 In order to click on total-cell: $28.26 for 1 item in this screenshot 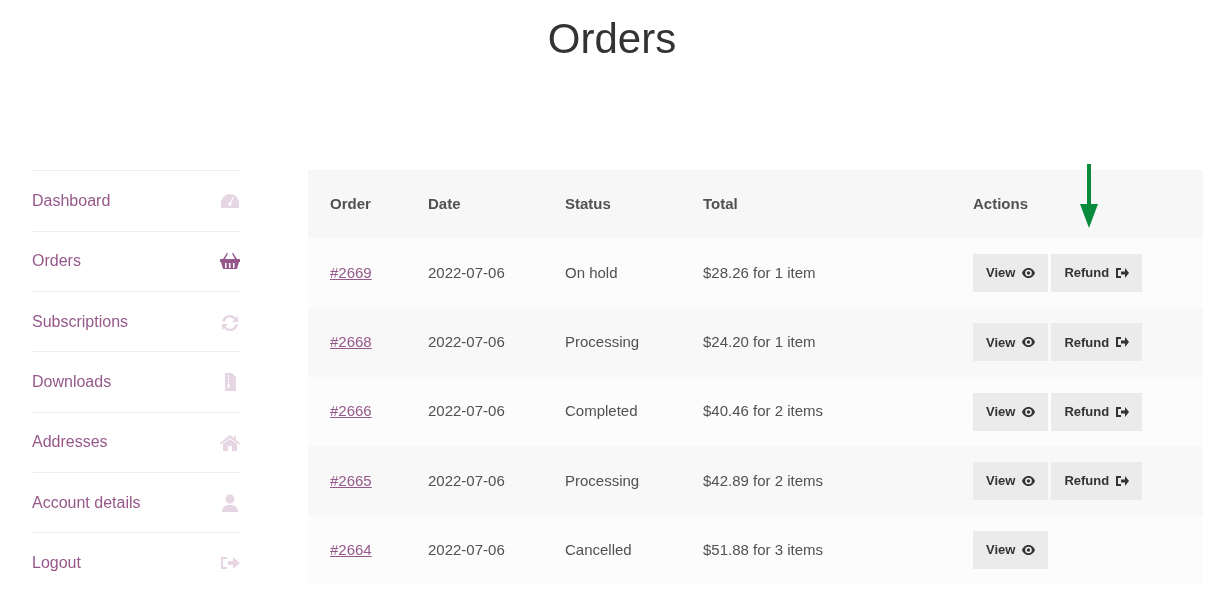, I will do `click(759, 272)`.